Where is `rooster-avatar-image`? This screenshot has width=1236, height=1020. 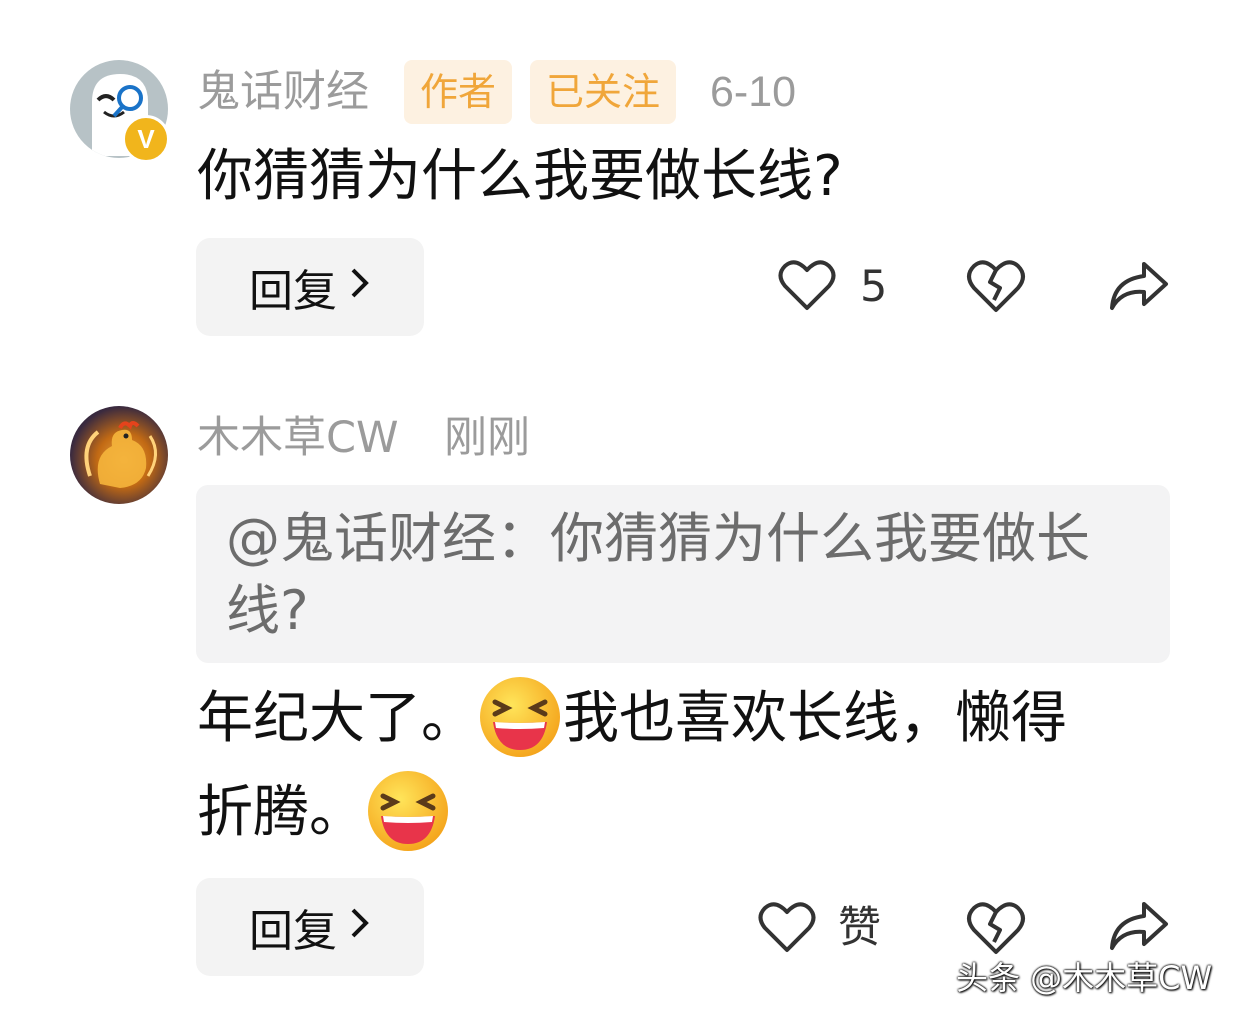 rooster-avatar-image is located at coordinates (119, 455).